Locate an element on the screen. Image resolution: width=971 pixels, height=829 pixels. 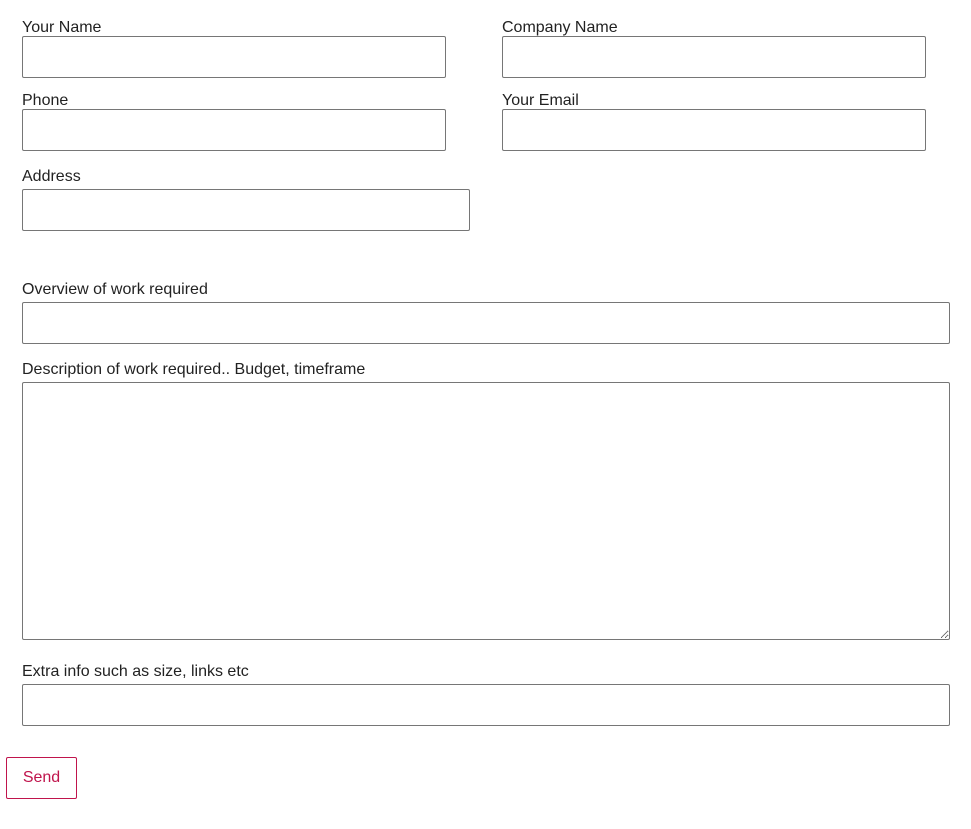
address-label: Address is located at coordinates (51, 176).